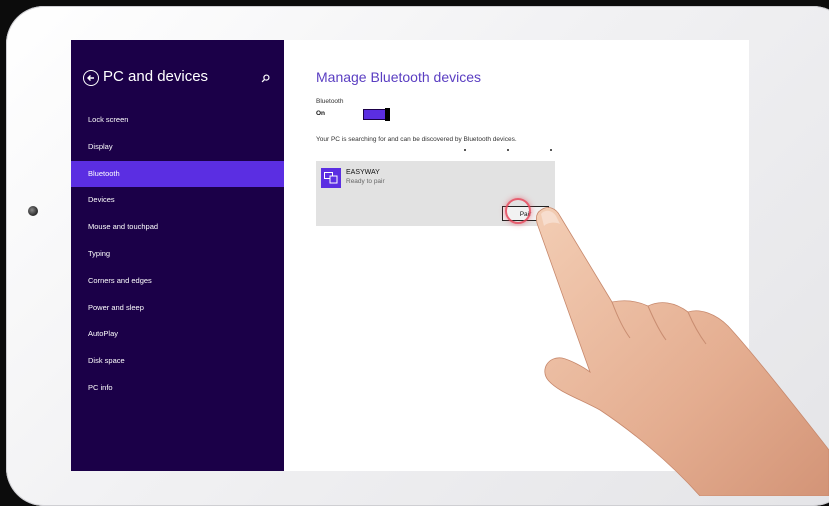 The width and height of the screenshot is (829, 506). What do you see at coordinates (518, 211) in the screenshot?
I see `tap-indicator` at bounding box center [518, 211].